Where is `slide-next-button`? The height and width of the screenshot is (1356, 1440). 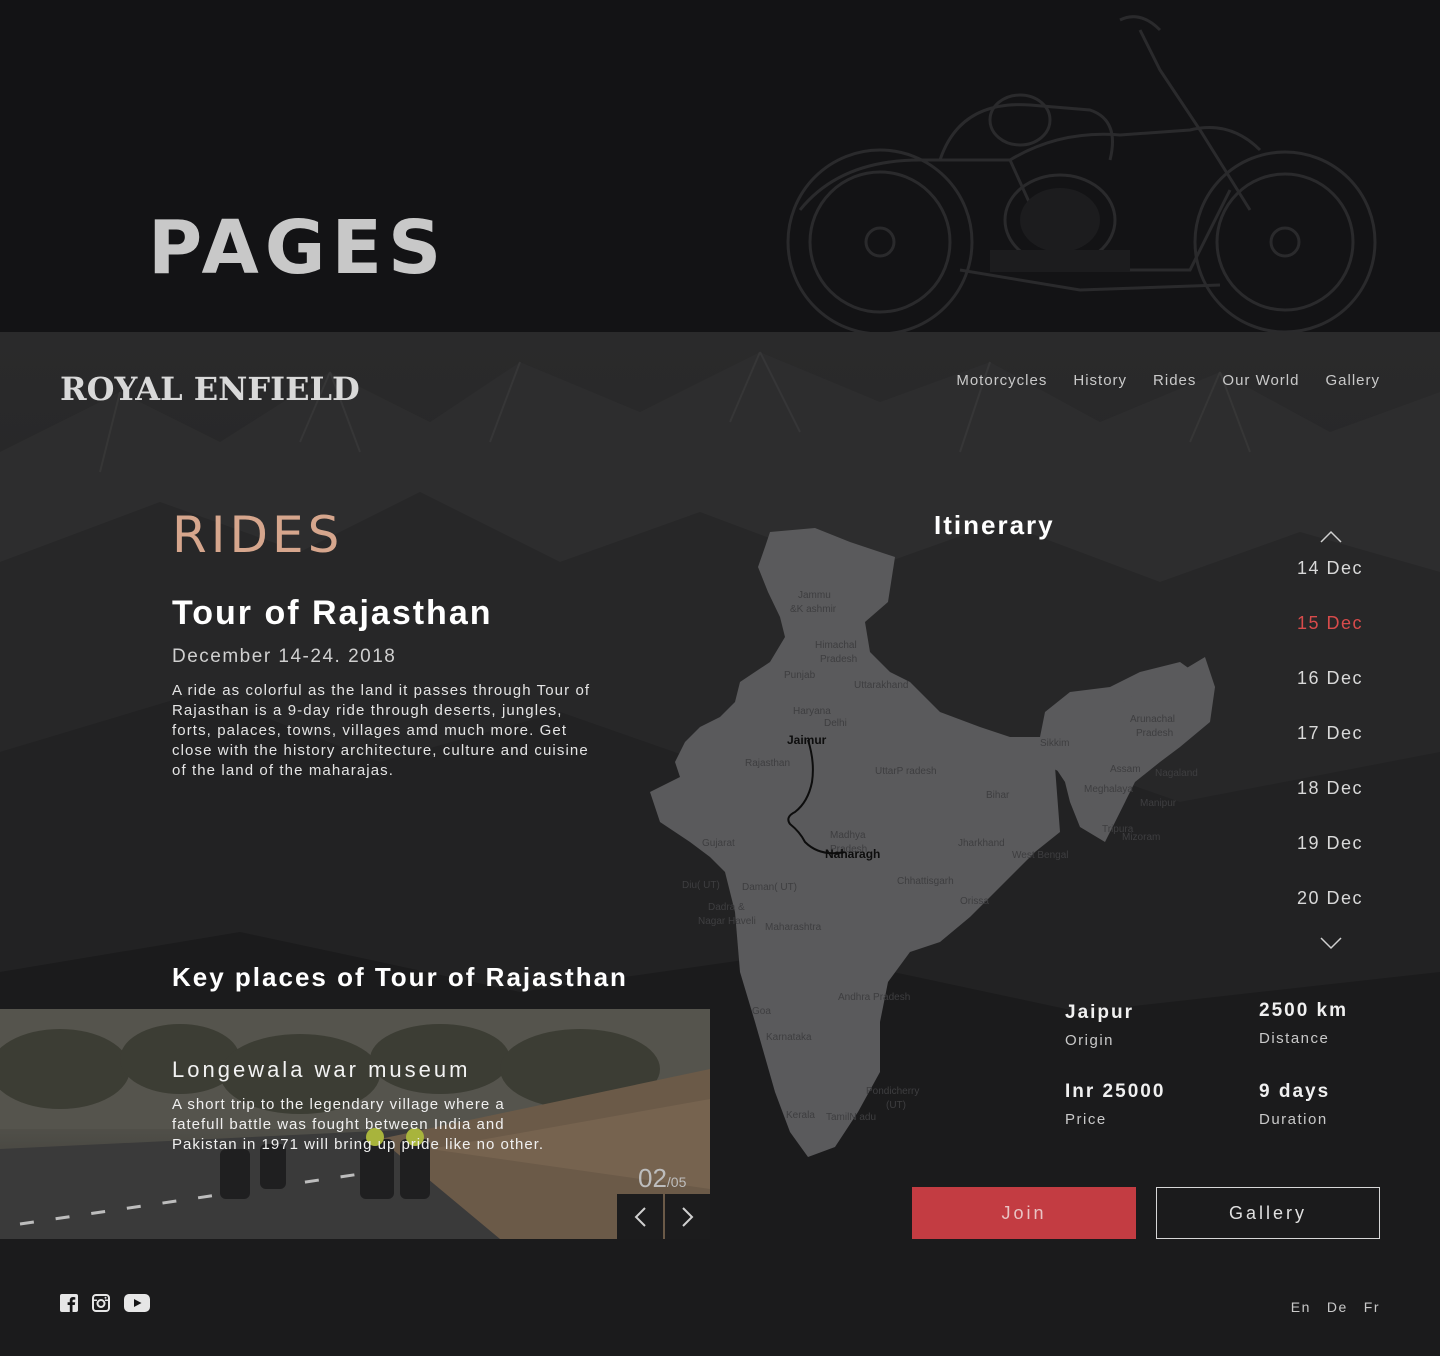
slide-next-button is located at coordinates (687, 1216).